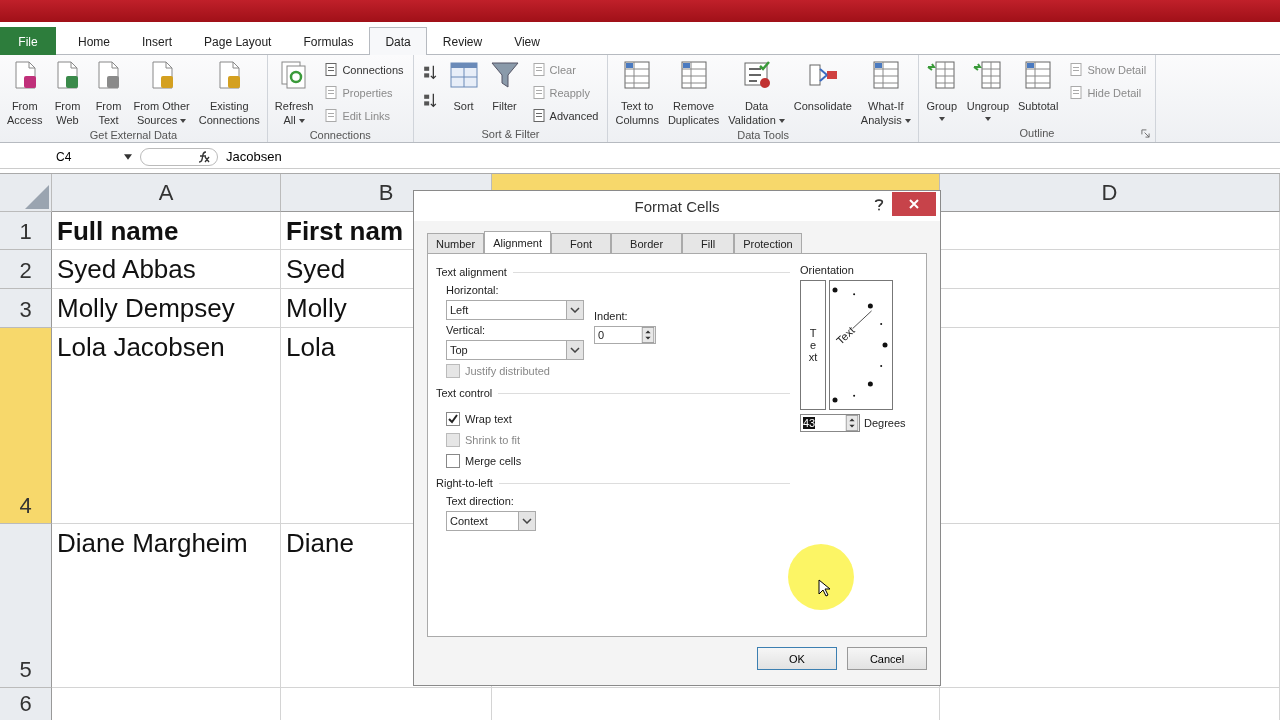 This screenshot has width=1280, height=720. Describe the element at coordinates (1146, 133) in the screenshot. I see `dialog-launcher-icon` at that location.